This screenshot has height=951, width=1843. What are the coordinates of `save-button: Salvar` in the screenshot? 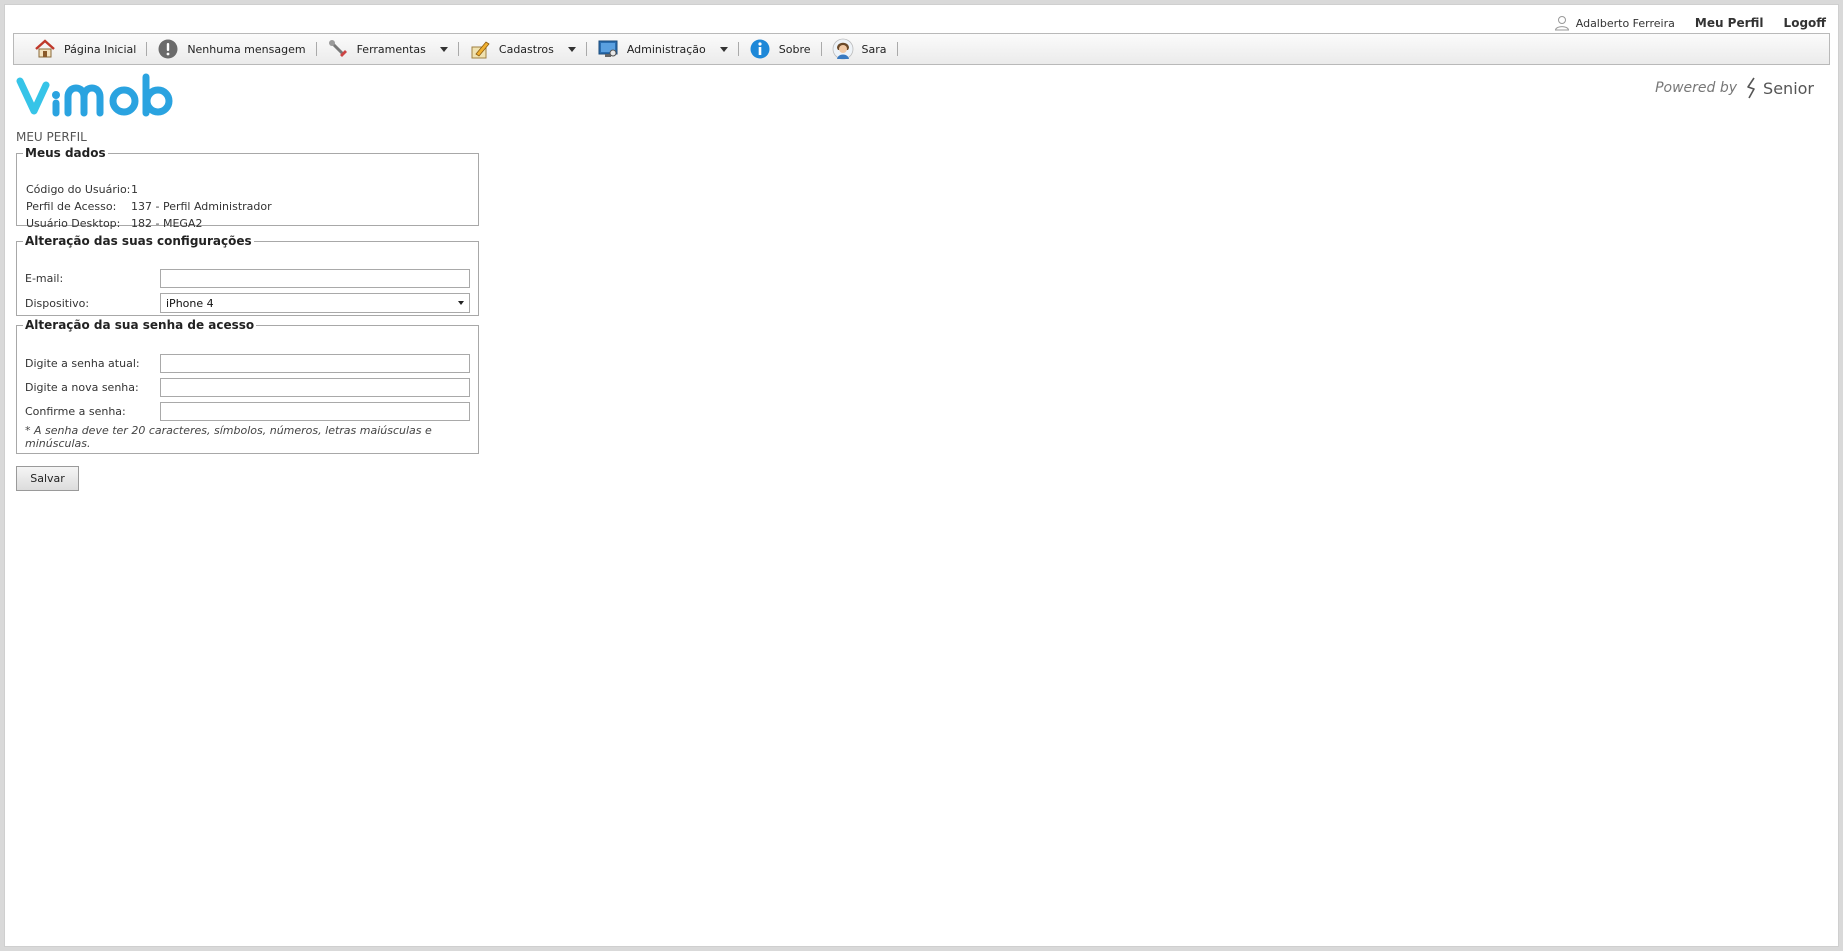 It's located at (47, 478).